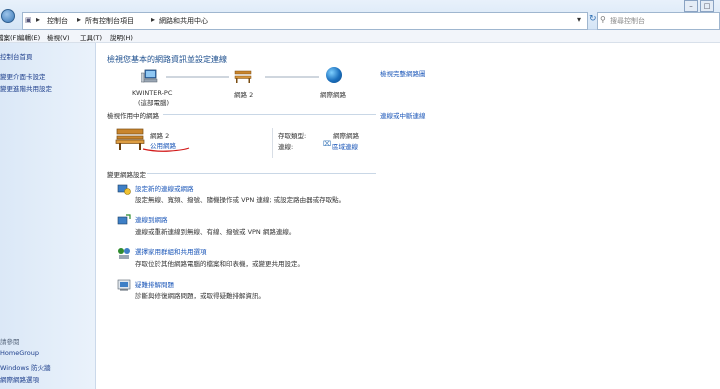  Describe the element at coordinates (658, 21) in the screenshot. I see `search-box: ⚲ 搜尋控制台` at that location.